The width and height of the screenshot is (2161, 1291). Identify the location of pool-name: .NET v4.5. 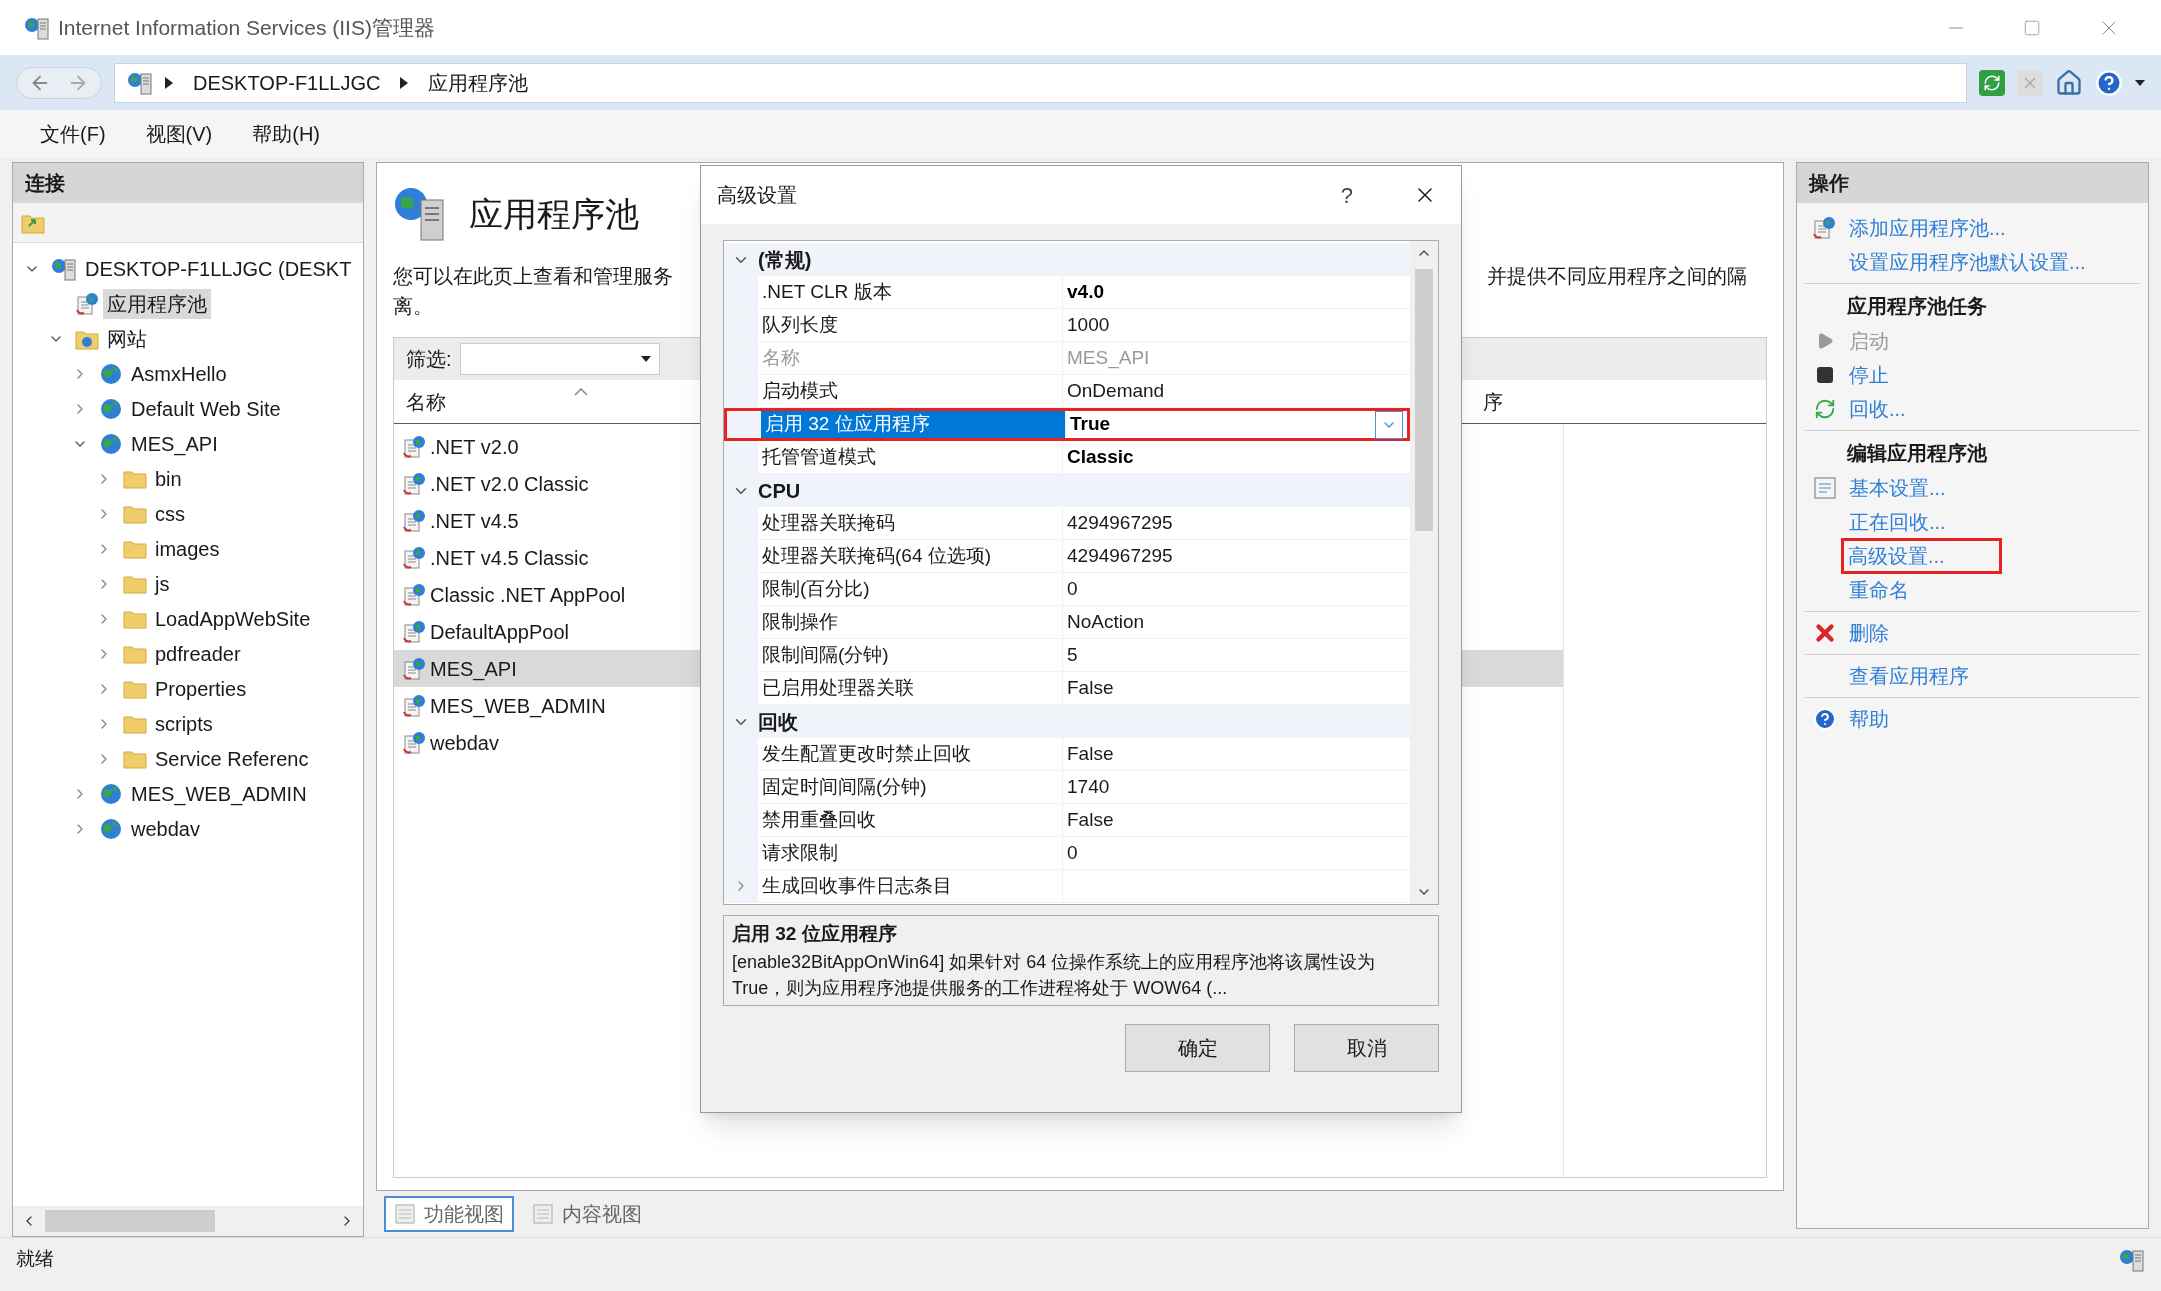
(474, 521).